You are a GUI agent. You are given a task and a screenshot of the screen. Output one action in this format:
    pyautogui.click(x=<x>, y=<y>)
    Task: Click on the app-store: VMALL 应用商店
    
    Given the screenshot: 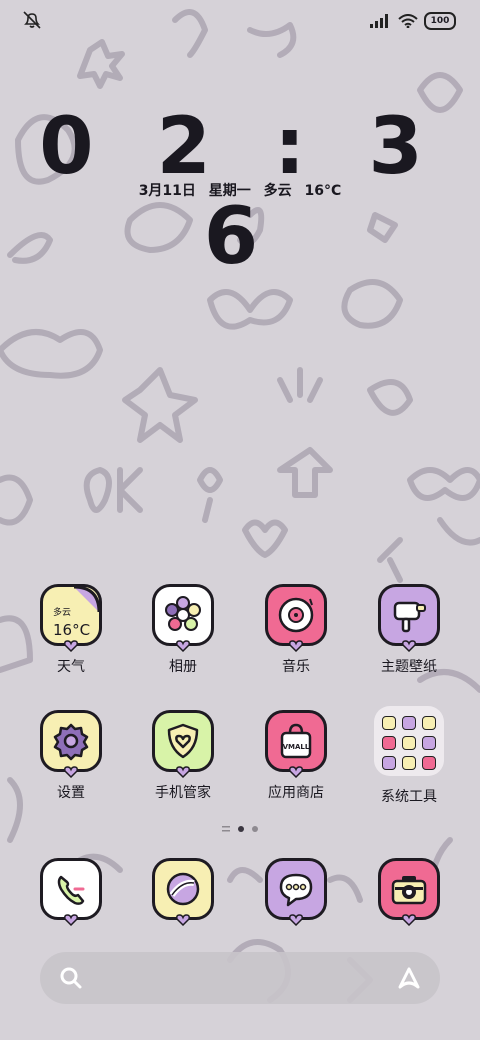 What is the action you would take?
    pyautogui.click(x=296, y=756)
    